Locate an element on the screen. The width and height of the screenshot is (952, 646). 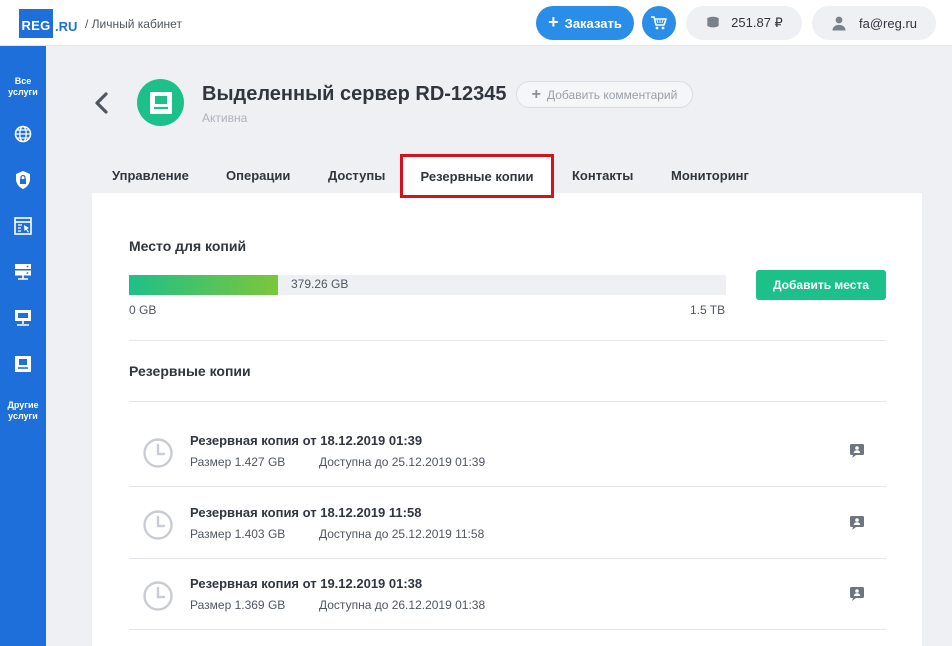
server-icon is located at coordinates (23, 272).